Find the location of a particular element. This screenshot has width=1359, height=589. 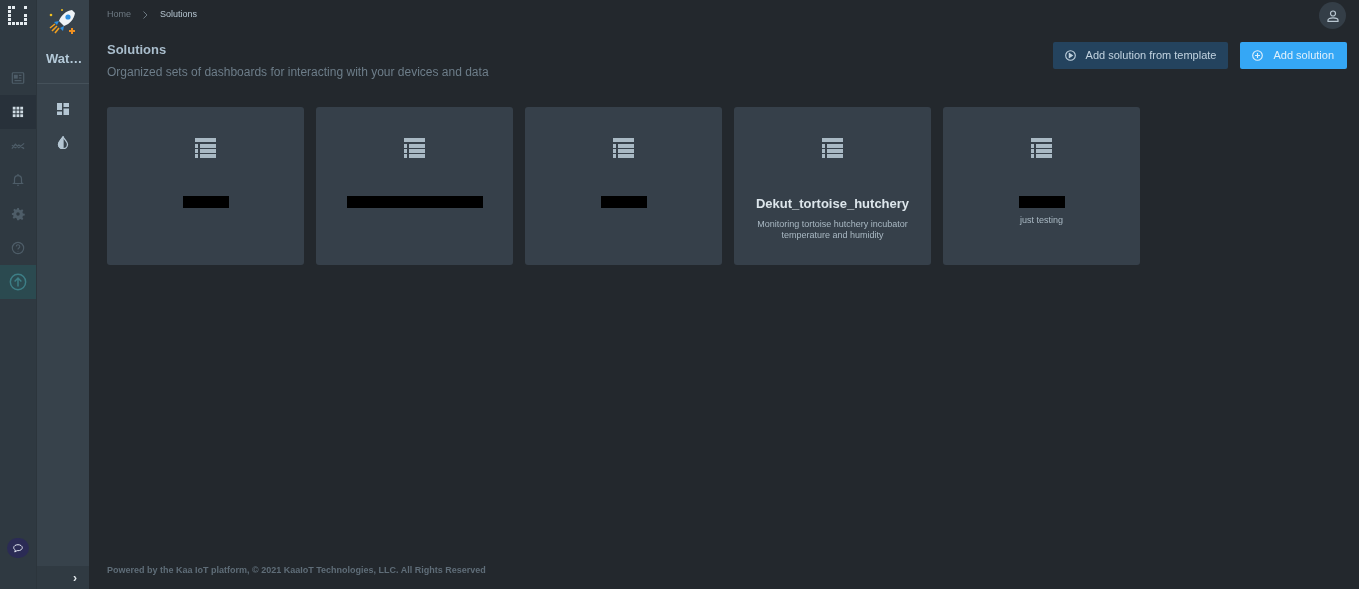

help-icon is located at coordinates (18, 248).